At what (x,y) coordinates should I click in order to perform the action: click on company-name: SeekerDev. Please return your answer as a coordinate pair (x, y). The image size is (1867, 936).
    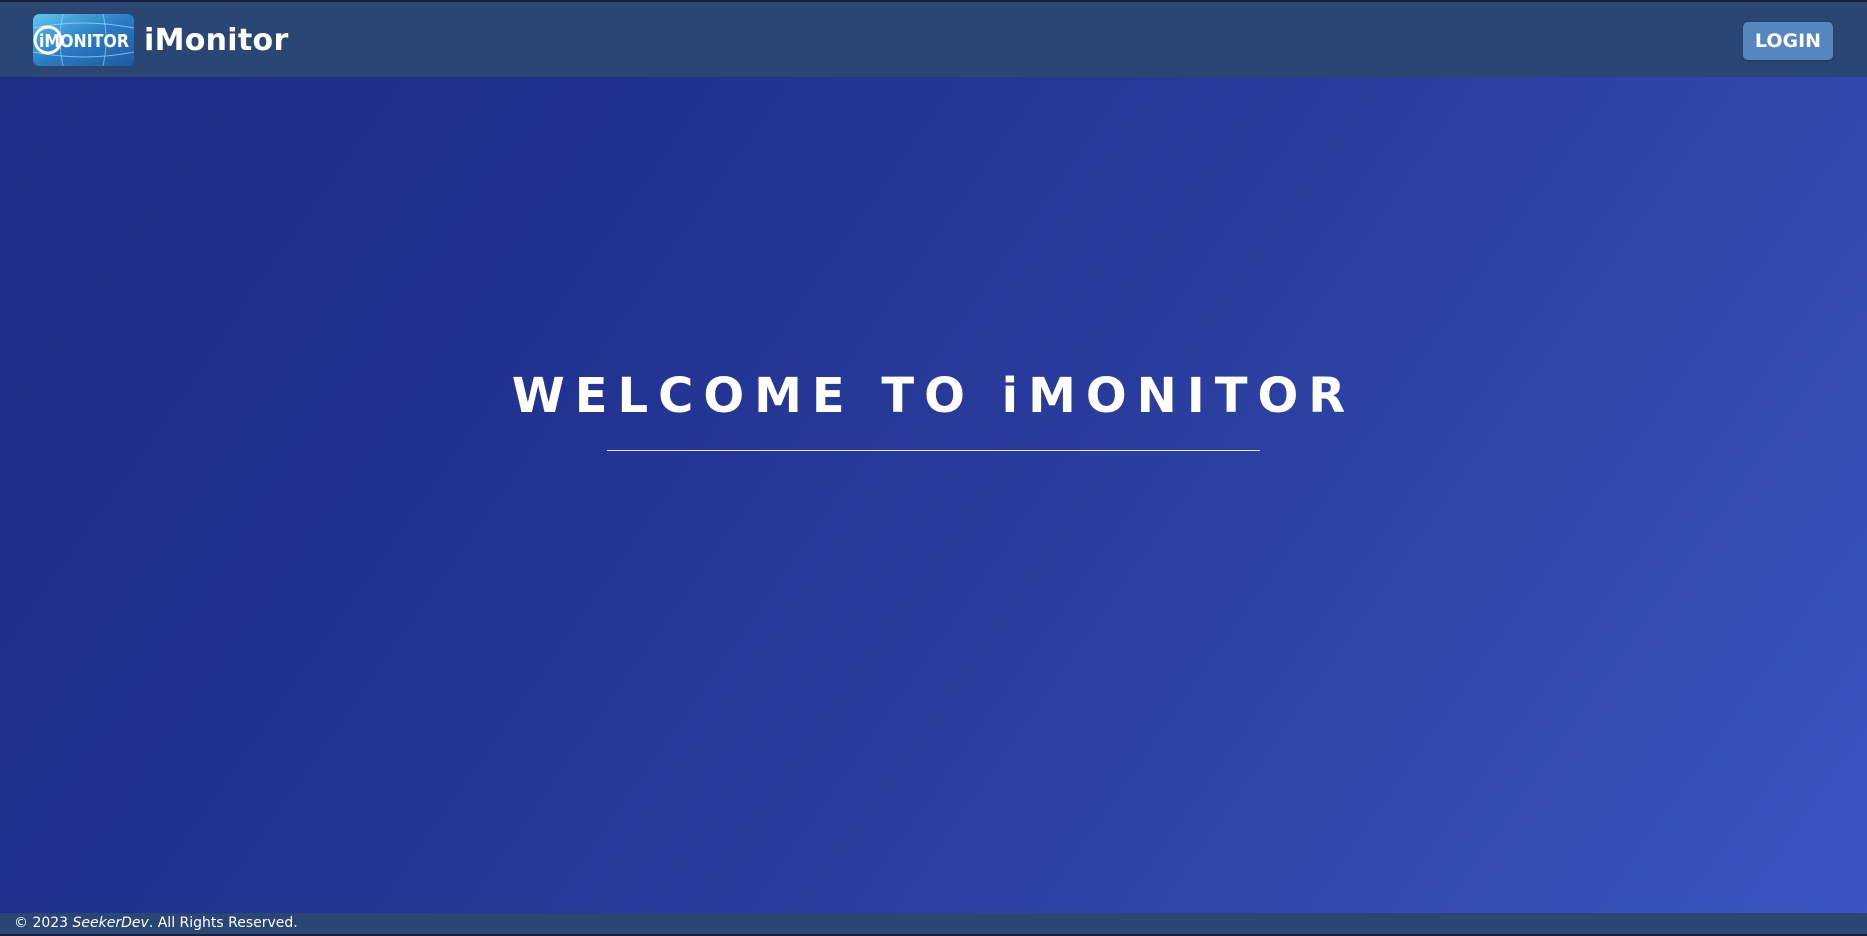
    Looking at the image, I should click on (110, 923).